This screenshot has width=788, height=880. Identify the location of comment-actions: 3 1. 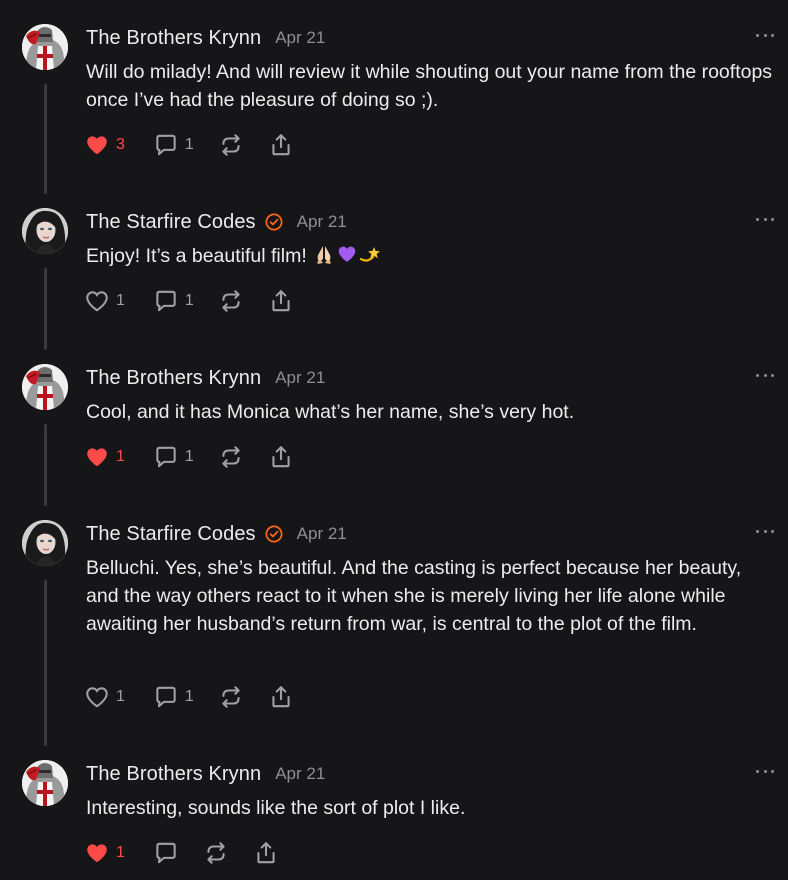
(189, 145).